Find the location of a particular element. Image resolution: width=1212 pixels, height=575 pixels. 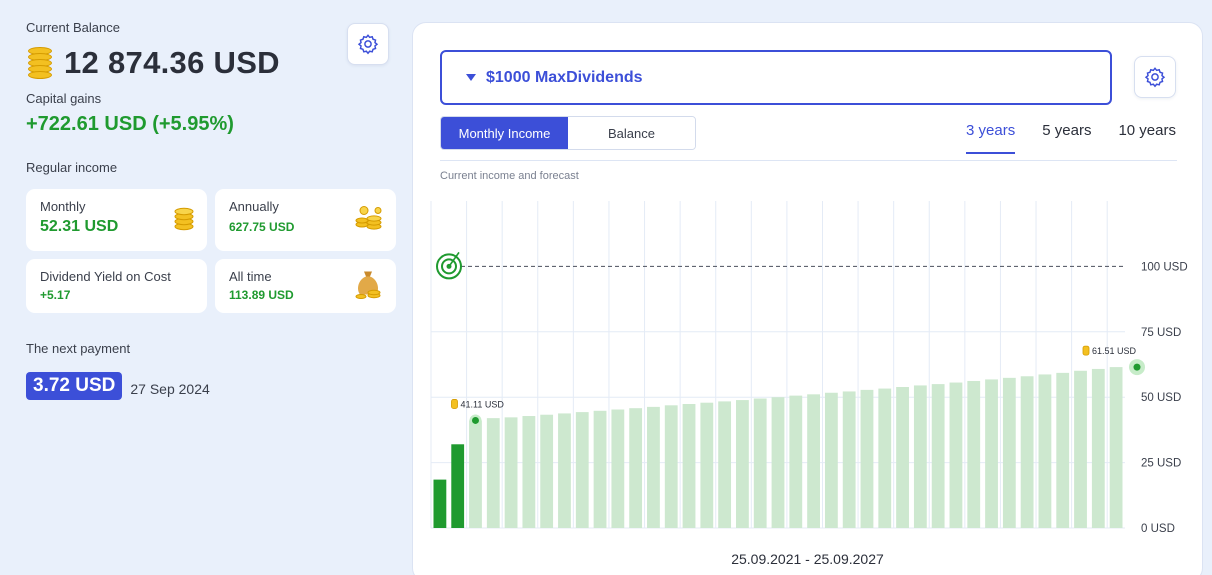

y-tick-label: 0 USD is located at coordinates (1158, 529).